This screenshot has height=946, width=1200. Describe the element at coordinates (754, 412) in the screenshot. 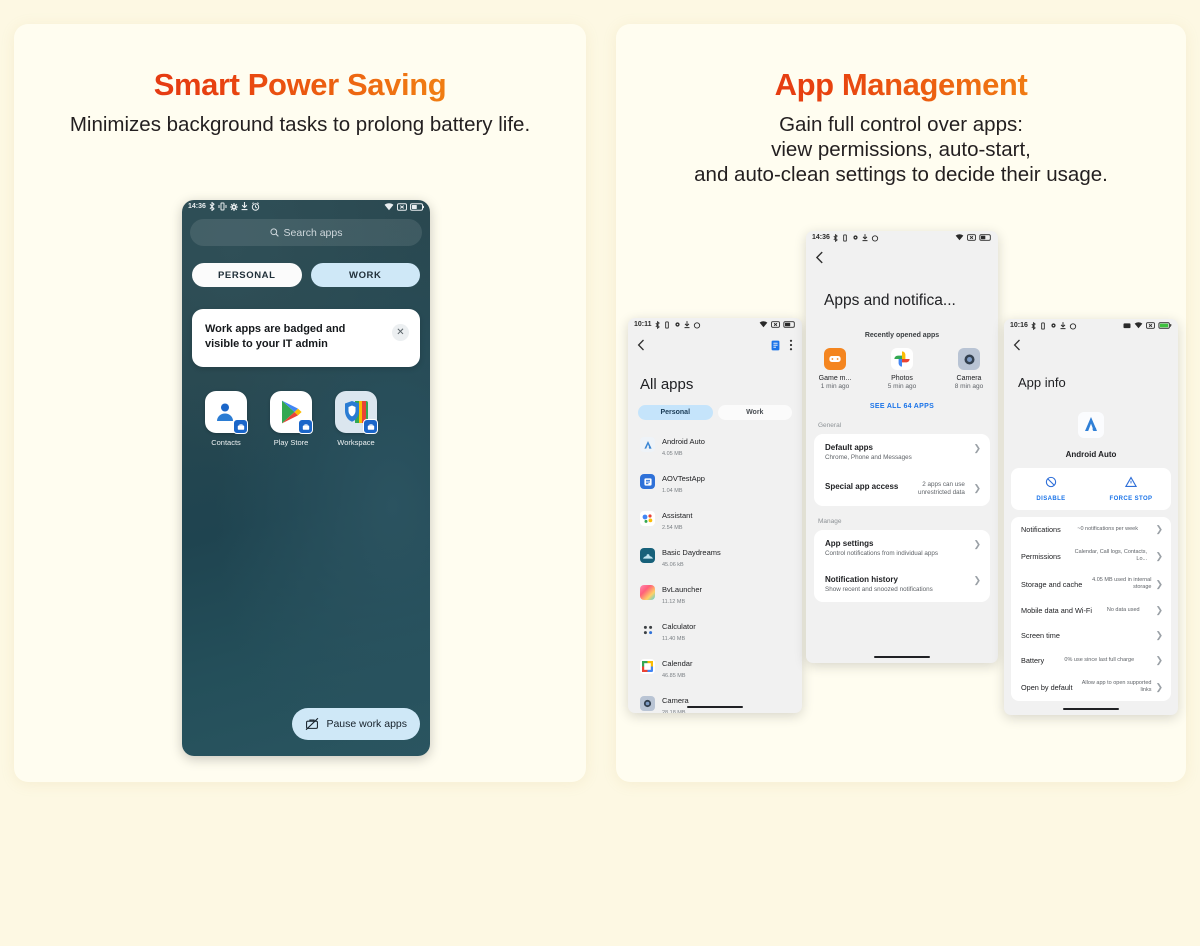

I see `segment-work: Work` at that location.